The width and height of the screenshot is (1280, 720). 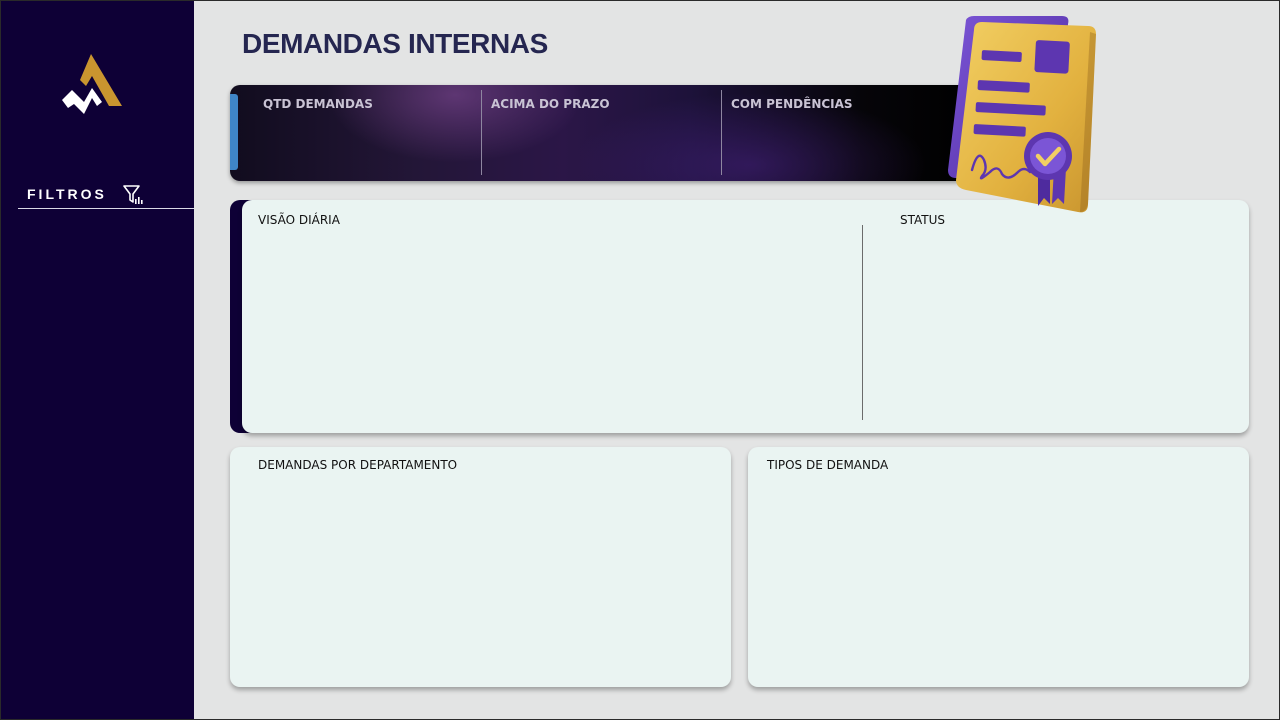 I want to click on daily-view-title: VISÃO DIÁRIA, so click(x=299, y=220).